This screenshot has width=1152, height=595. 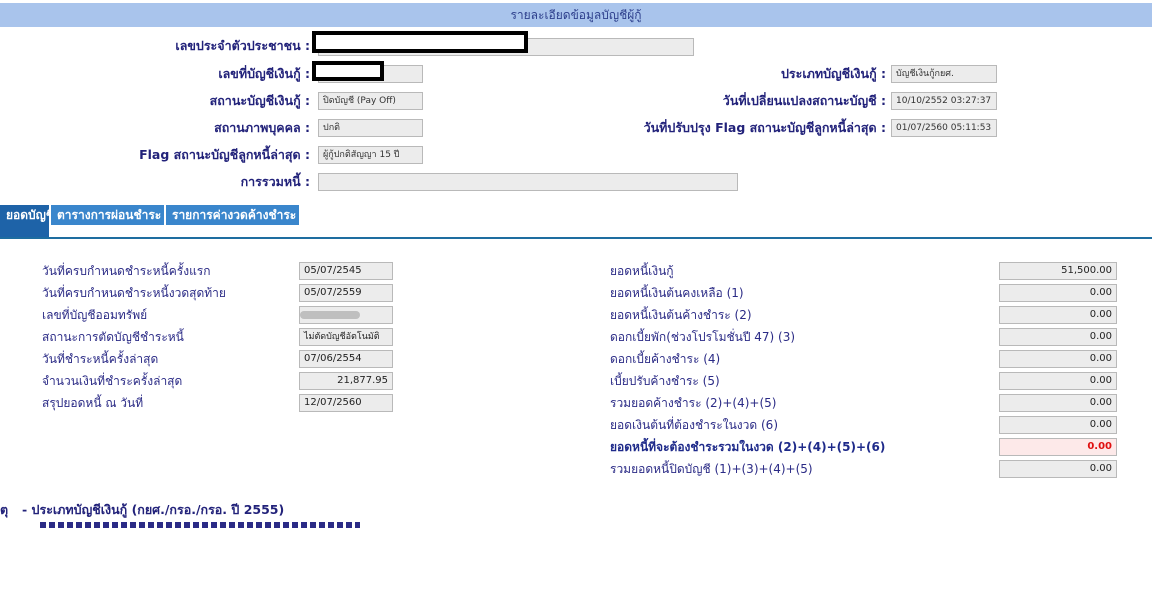 I want to click on note-line-2-clipped, so click(x=200, y=525).